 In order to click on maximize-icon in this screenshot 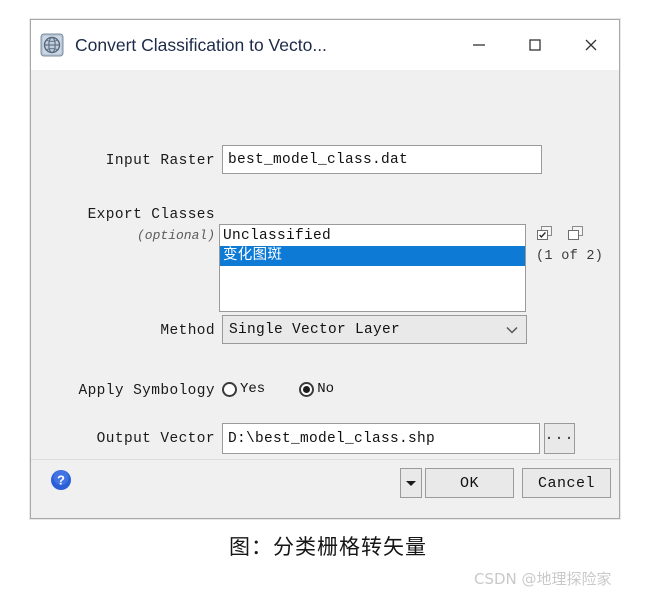, I will do `click(535, 45)`.